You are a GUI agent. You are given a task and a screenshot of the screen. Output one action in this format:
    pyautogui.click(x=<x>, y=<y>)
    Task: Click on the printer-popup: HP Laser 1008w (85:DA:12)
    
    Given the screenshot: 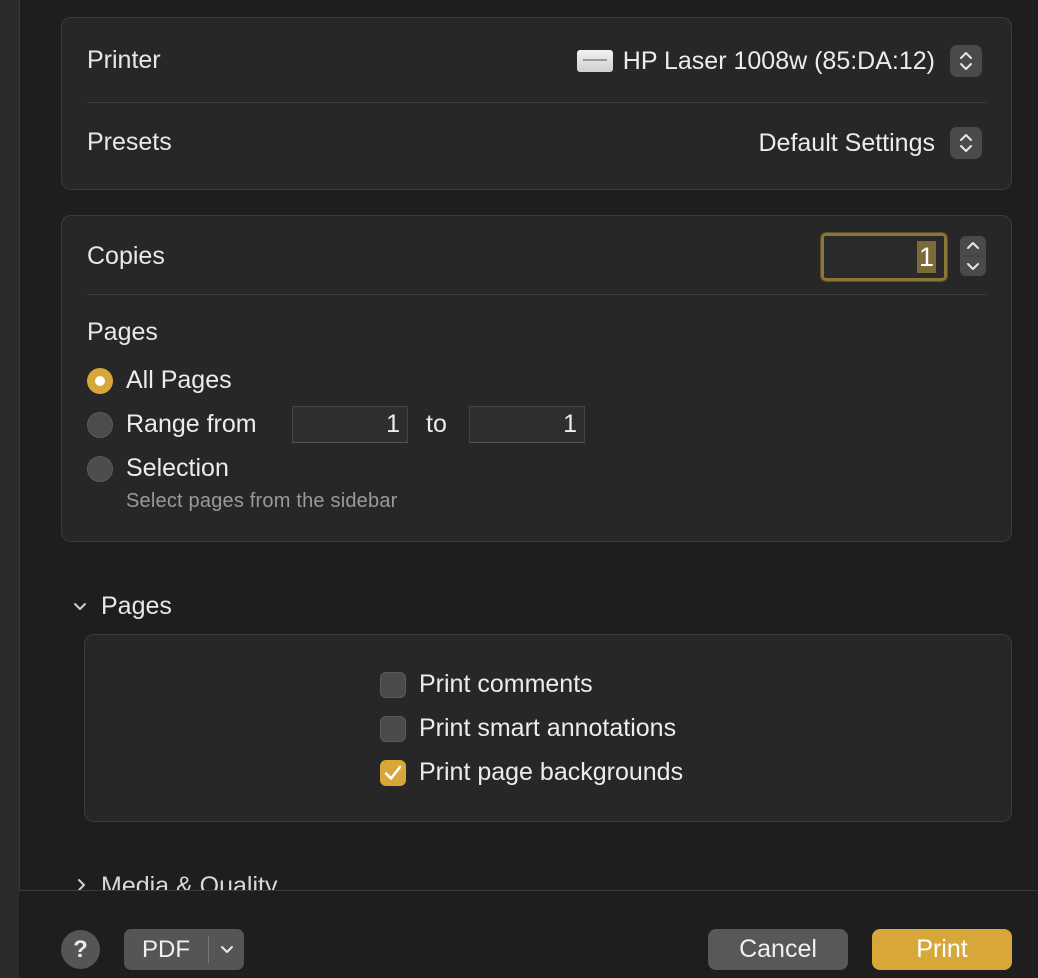 What is the action you would take?
    pyautogui.click(x=755, y=61)
    